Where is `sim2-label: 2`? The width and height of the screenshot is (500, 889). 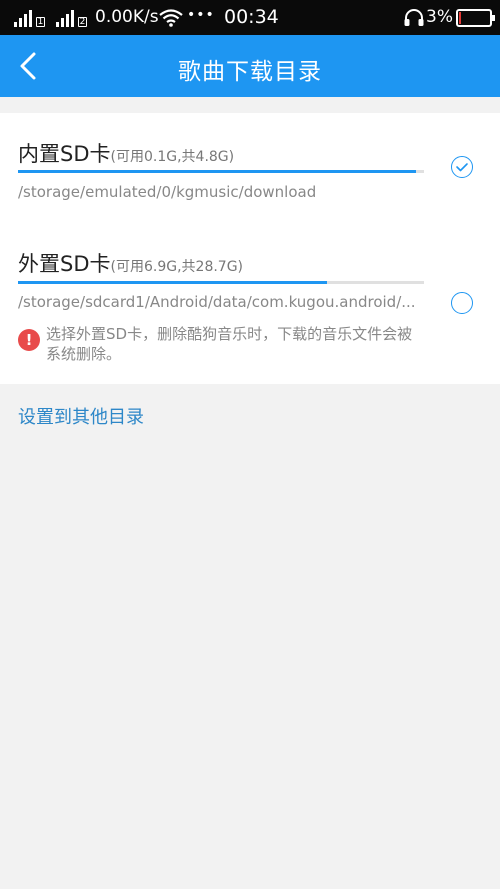
sim2-label: 2 is located at coordinates (82, 22).